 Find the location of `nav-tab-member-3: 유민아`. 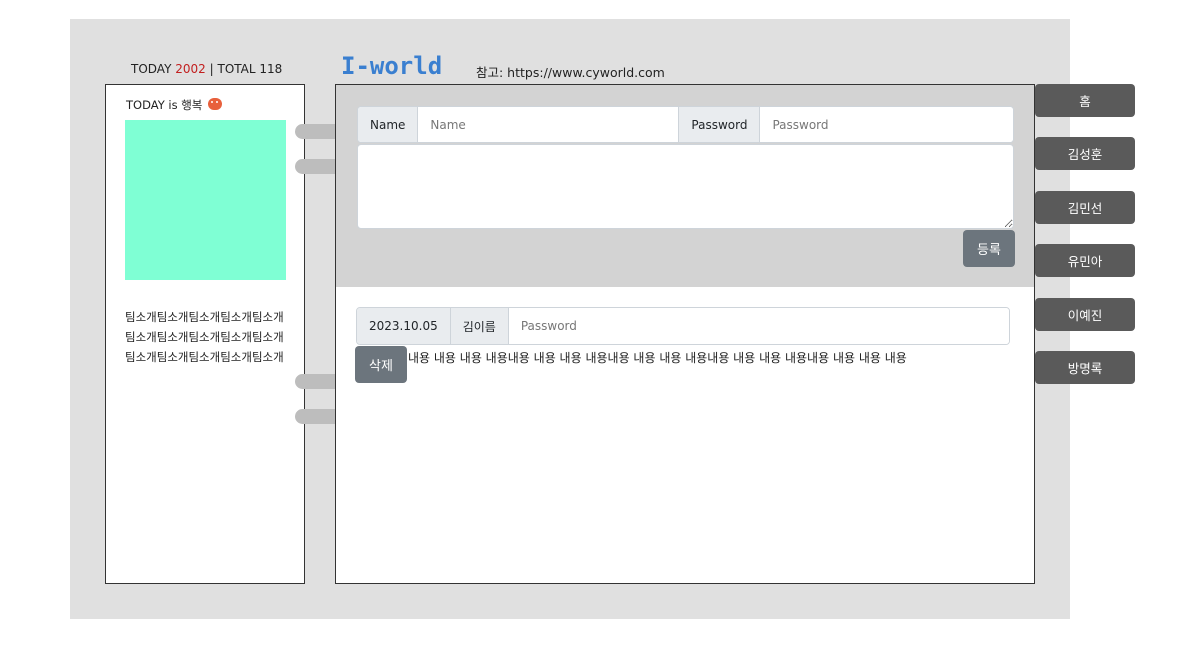

nav-tab-member-3: 유민아 is located at coordinates (1085, 260).